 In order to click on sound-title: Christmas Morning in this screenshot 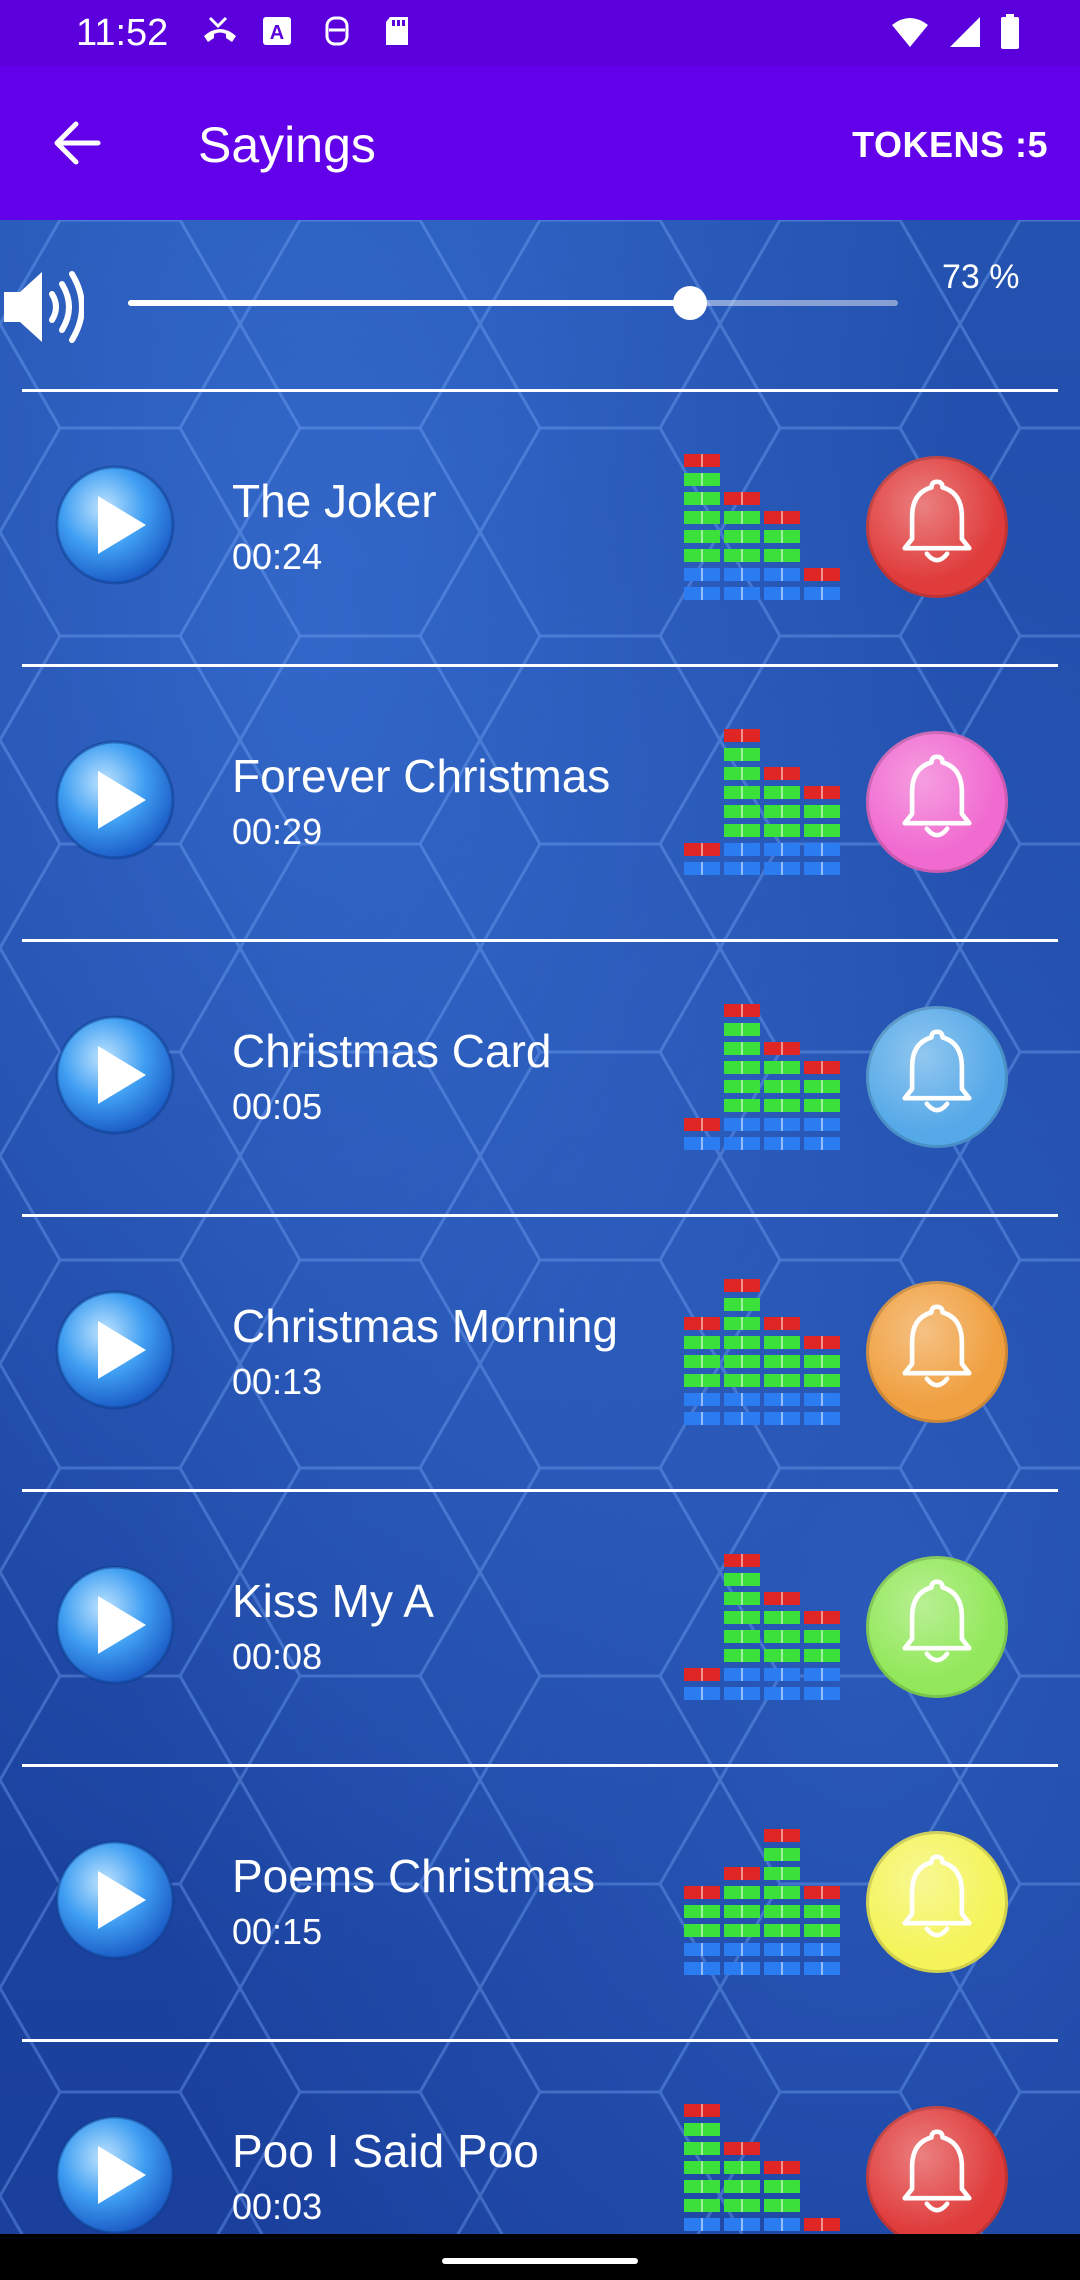, I will do `click(425, 1326)`.